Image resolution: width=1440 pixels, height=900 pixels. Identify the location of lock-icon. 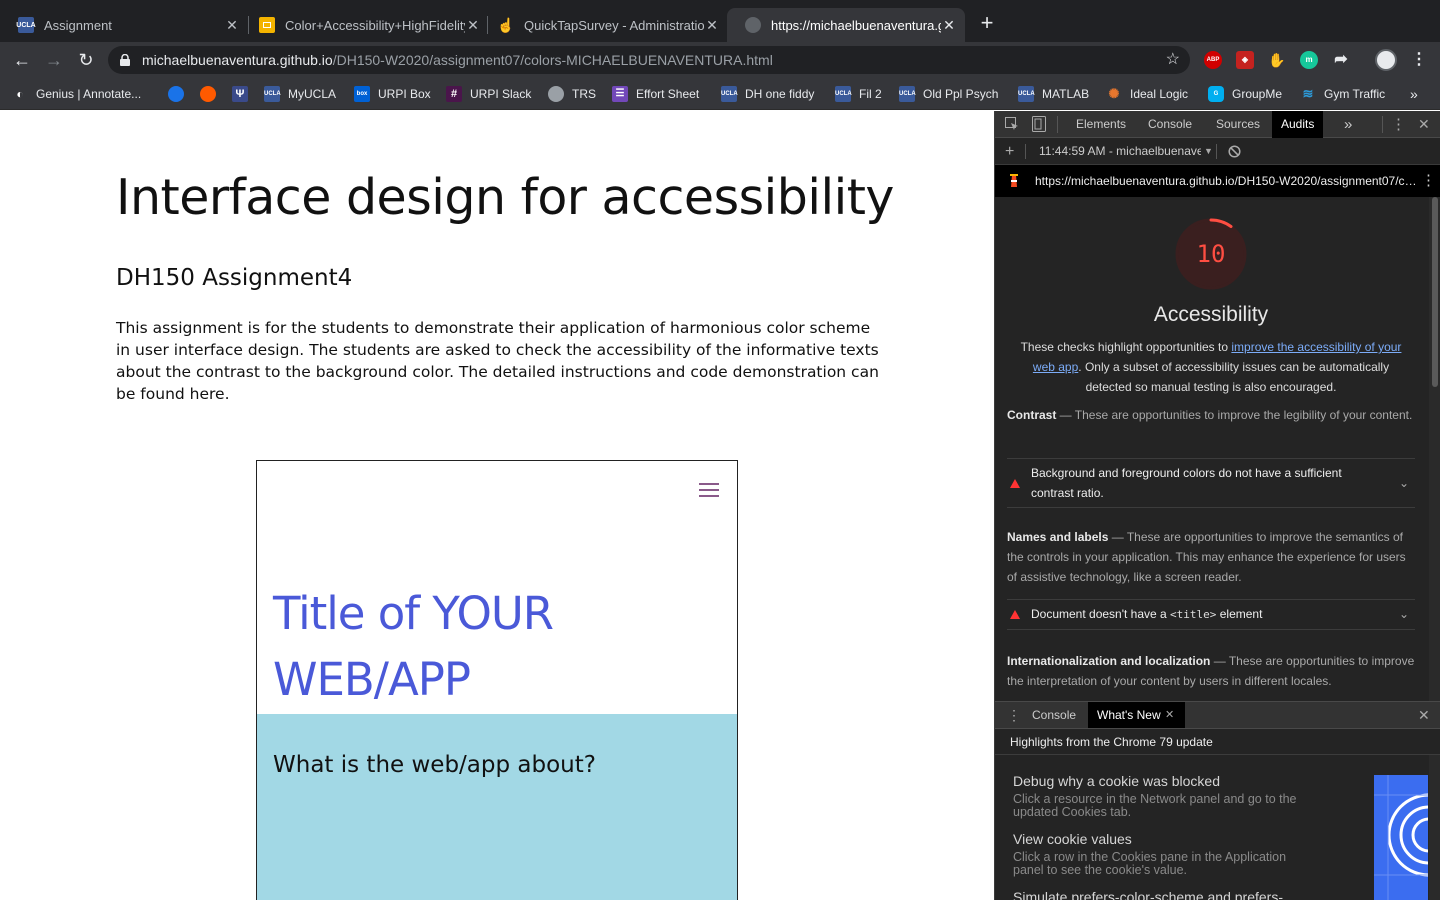
(125, 60).